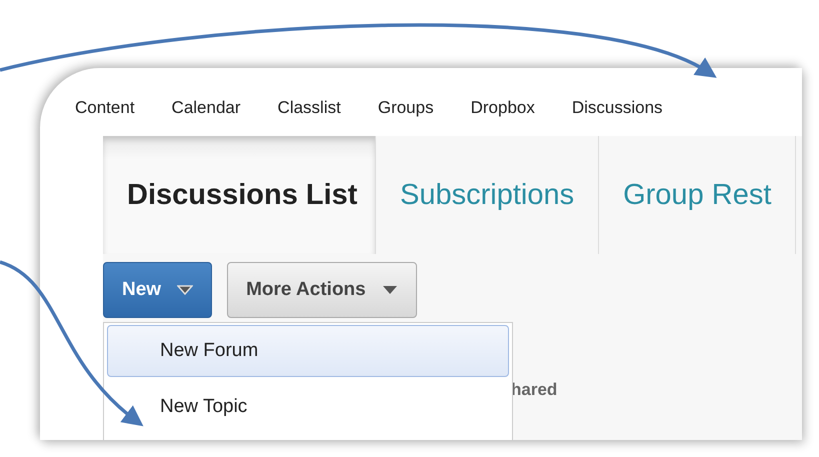 This screenshot has height=457, width=819. Describe the element at coordinates (617, 108) in the screenshot. I see `nav-link: Discussions` at that location.